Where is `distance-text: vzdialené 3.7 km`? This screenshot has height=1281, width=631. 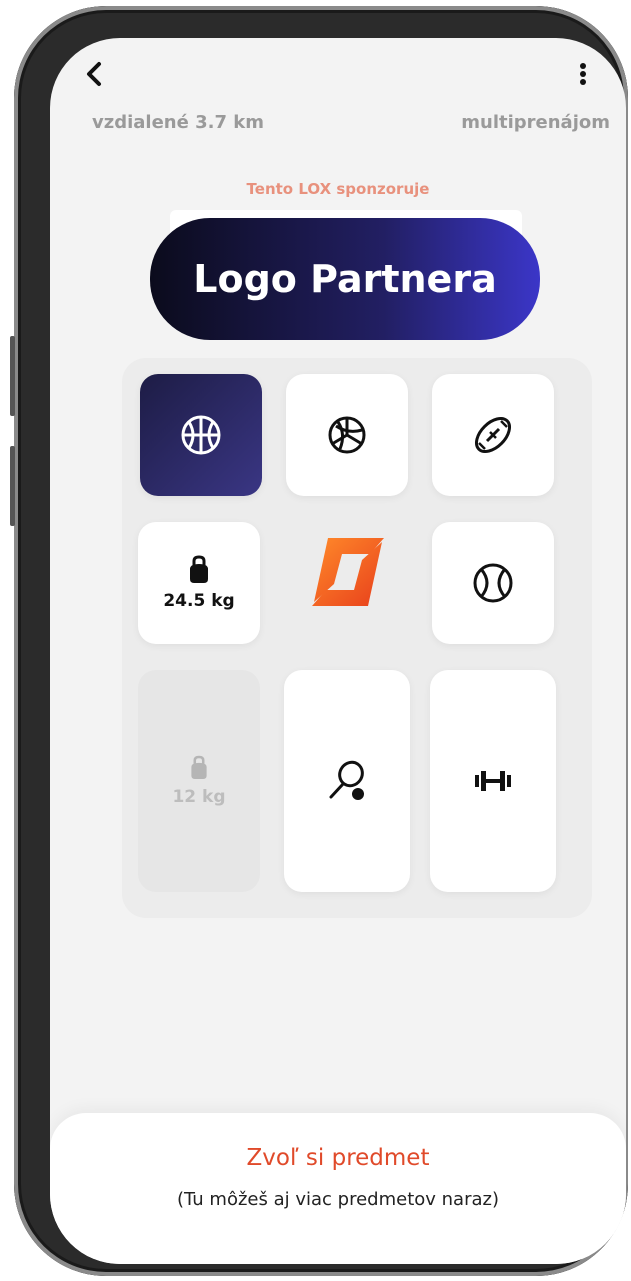 distance-text: vzdialené 3.7 km is located at coordinates (178, 122).